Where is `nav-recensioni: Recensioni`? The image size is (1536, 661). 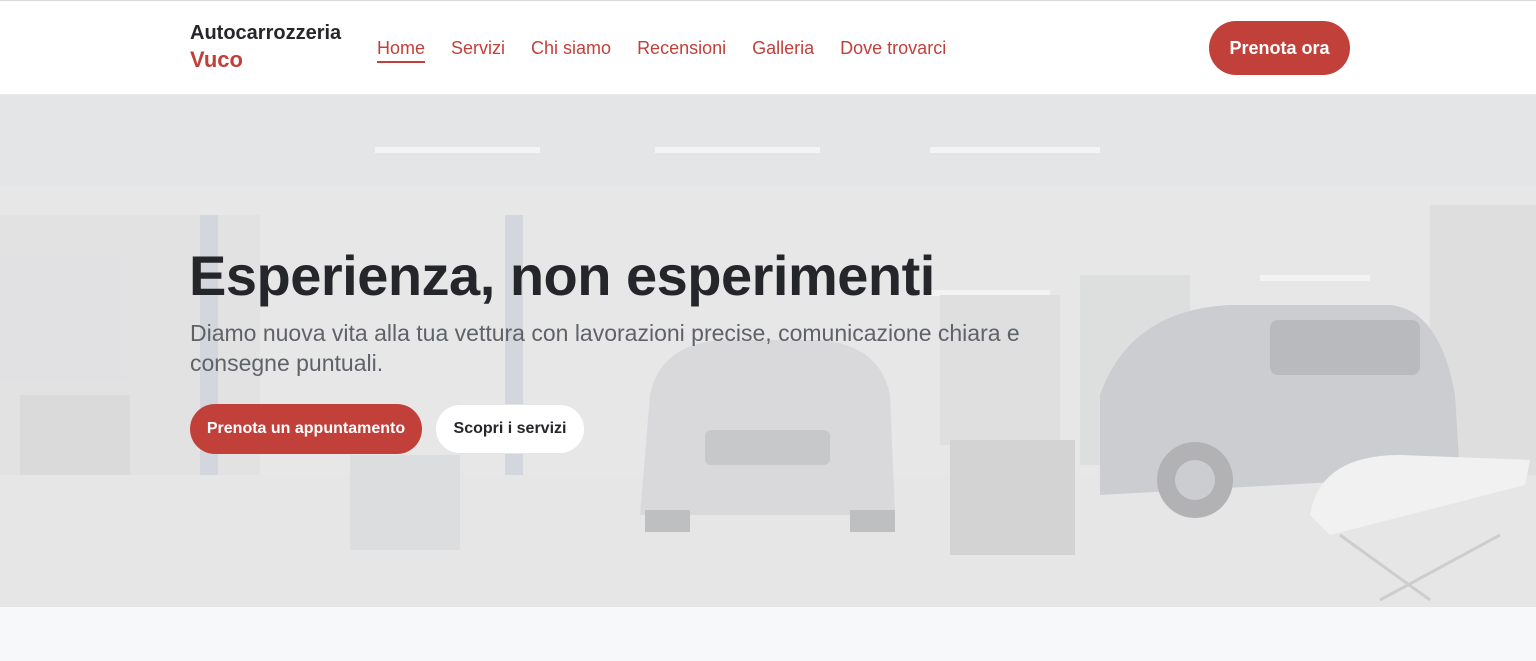 nav-recensioni: Recensioni is located at coordinates (681, 50).